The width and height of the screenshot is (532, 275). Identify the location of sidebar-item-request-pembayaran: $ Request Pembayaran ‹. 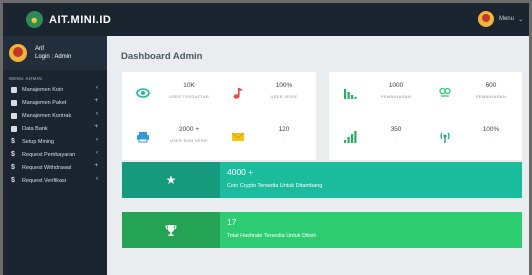
(55, 154).